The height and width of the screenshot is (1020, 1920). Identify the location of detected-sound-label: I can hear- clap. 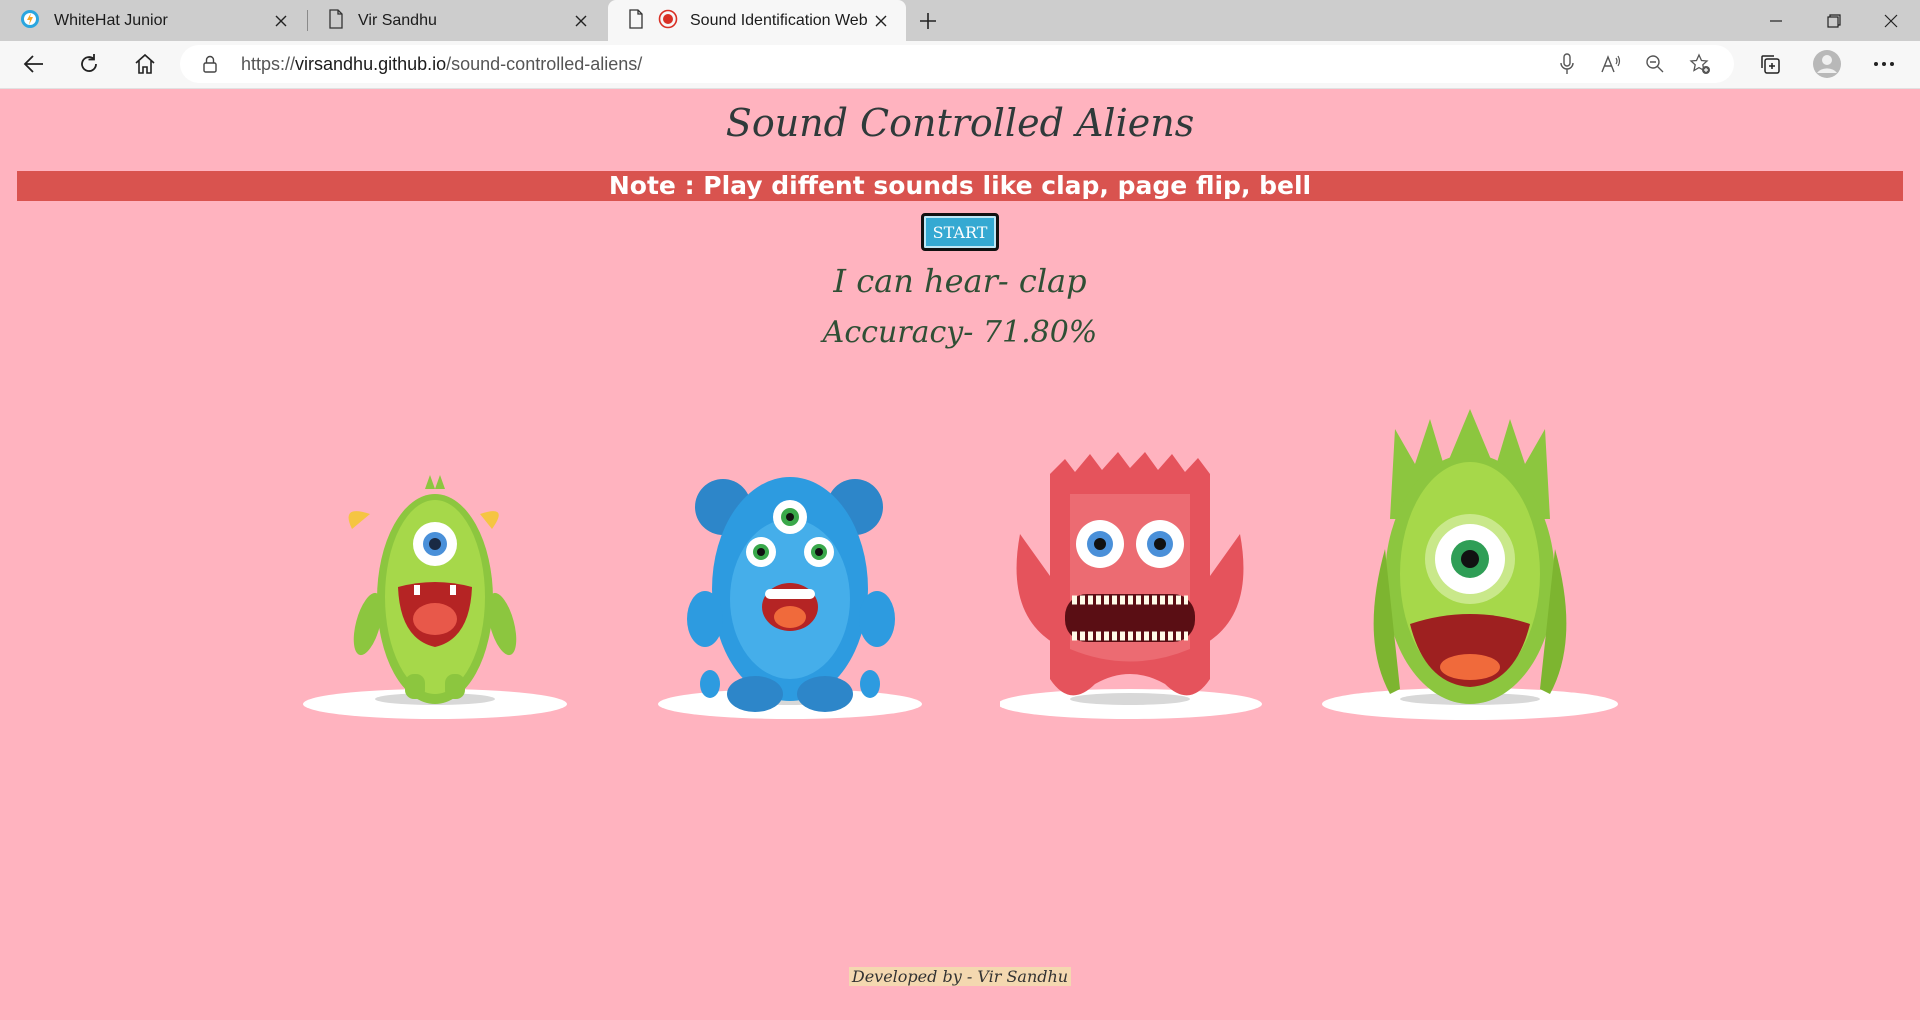
(960, 281).